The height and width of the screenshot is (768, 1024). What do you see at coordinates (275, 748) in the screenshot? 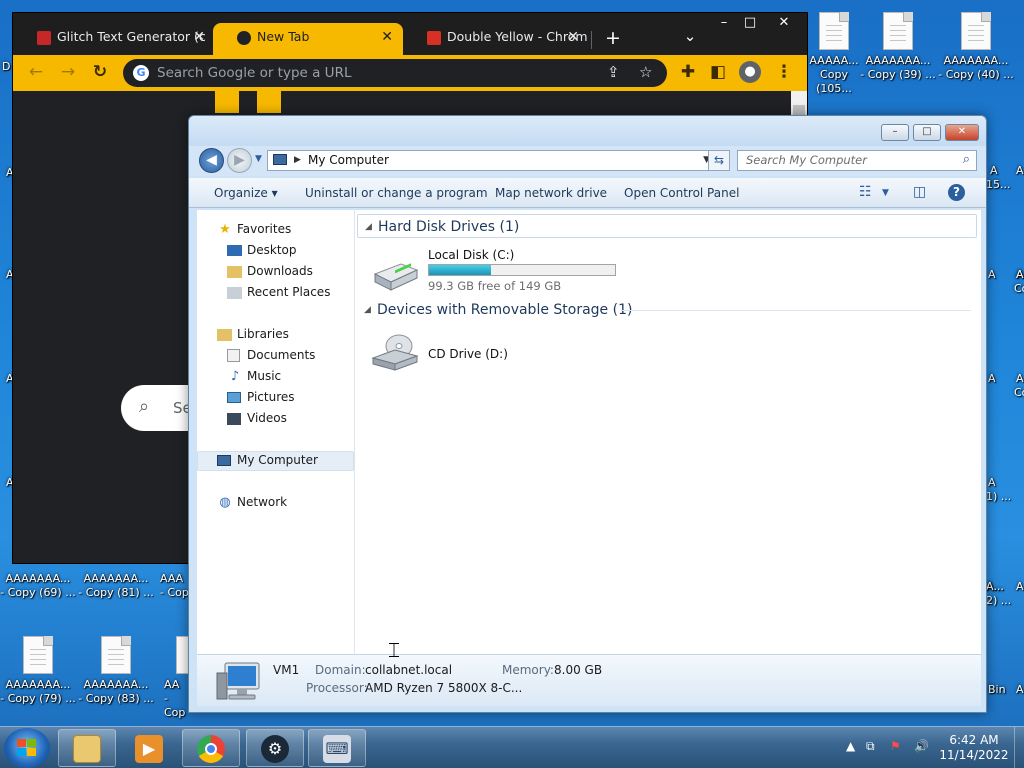
I see `taskbar-steam-button: ⚙` at bounding box center [275, 748].